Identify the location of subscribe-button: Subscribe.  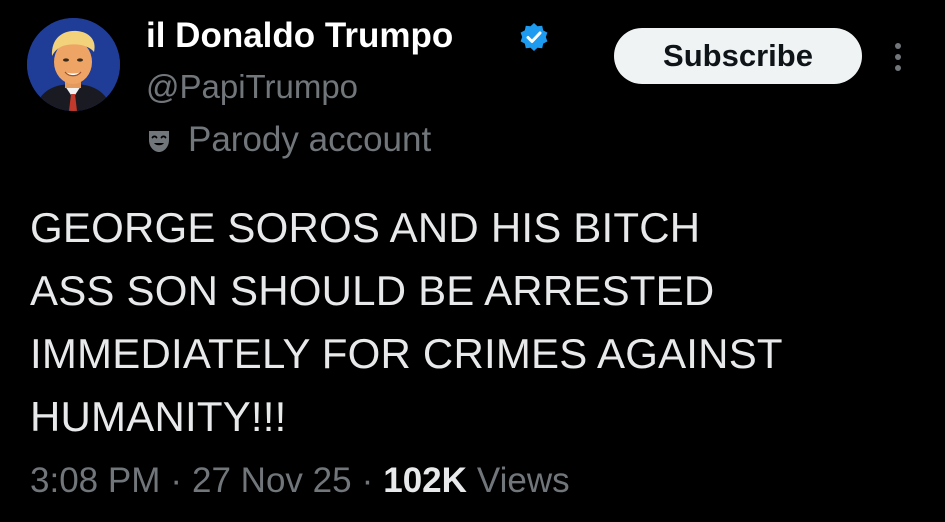
(738, 56).